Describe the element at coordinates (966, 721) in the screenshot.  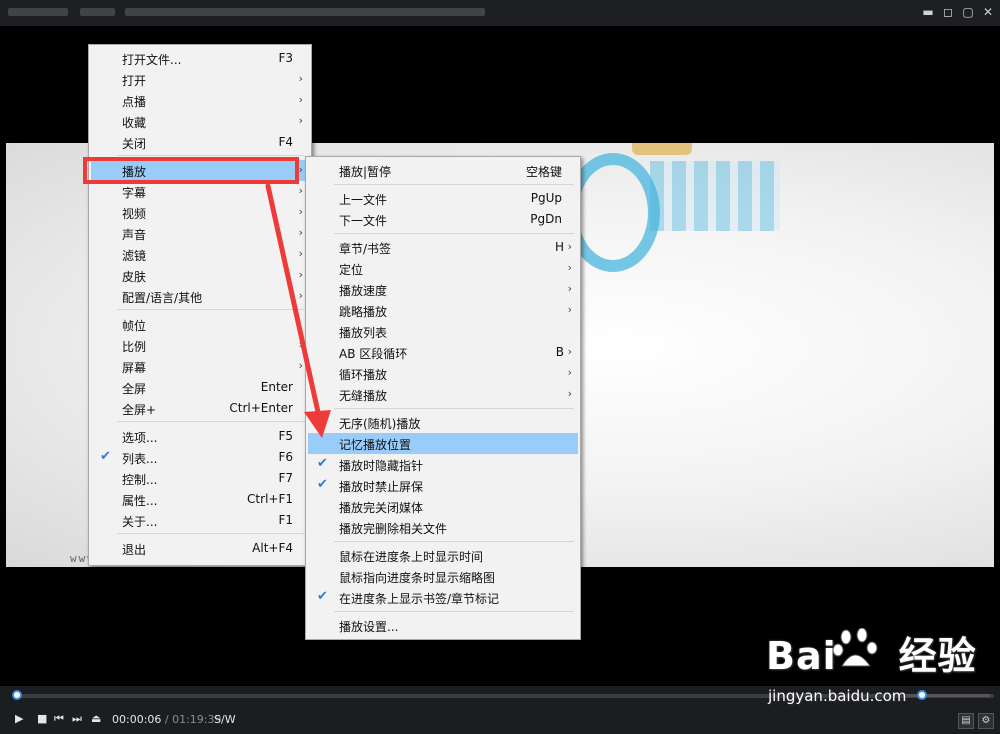
I see `playlist-icon: ▤` at that location.